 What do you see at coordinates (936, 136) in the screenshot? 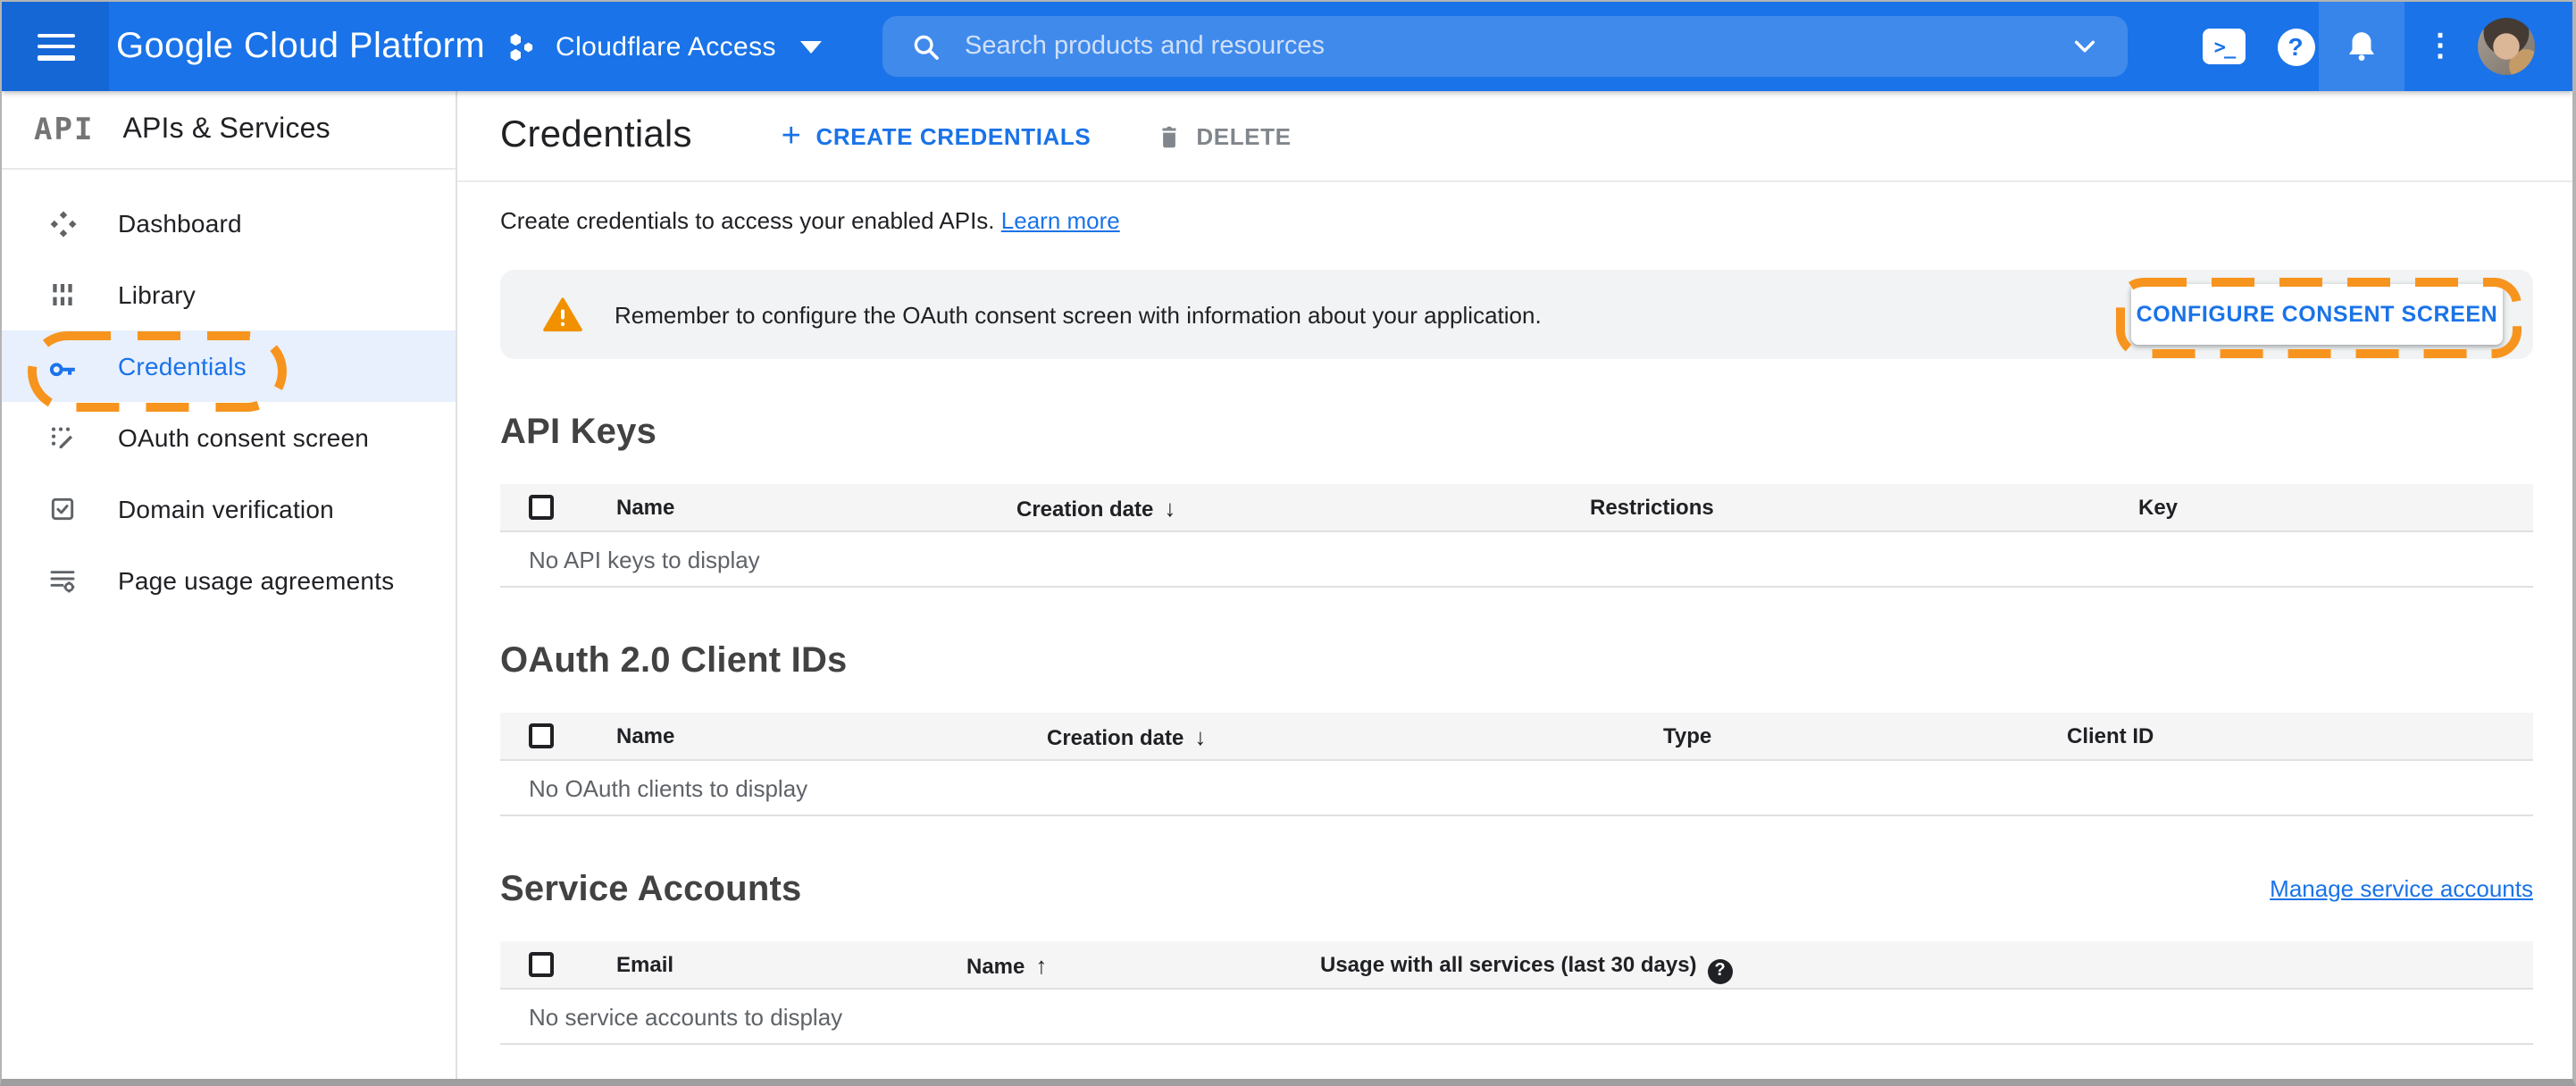
I see `create-credentials-button: + CREATE CREDENTIALS` at bounding box center [936, 136].